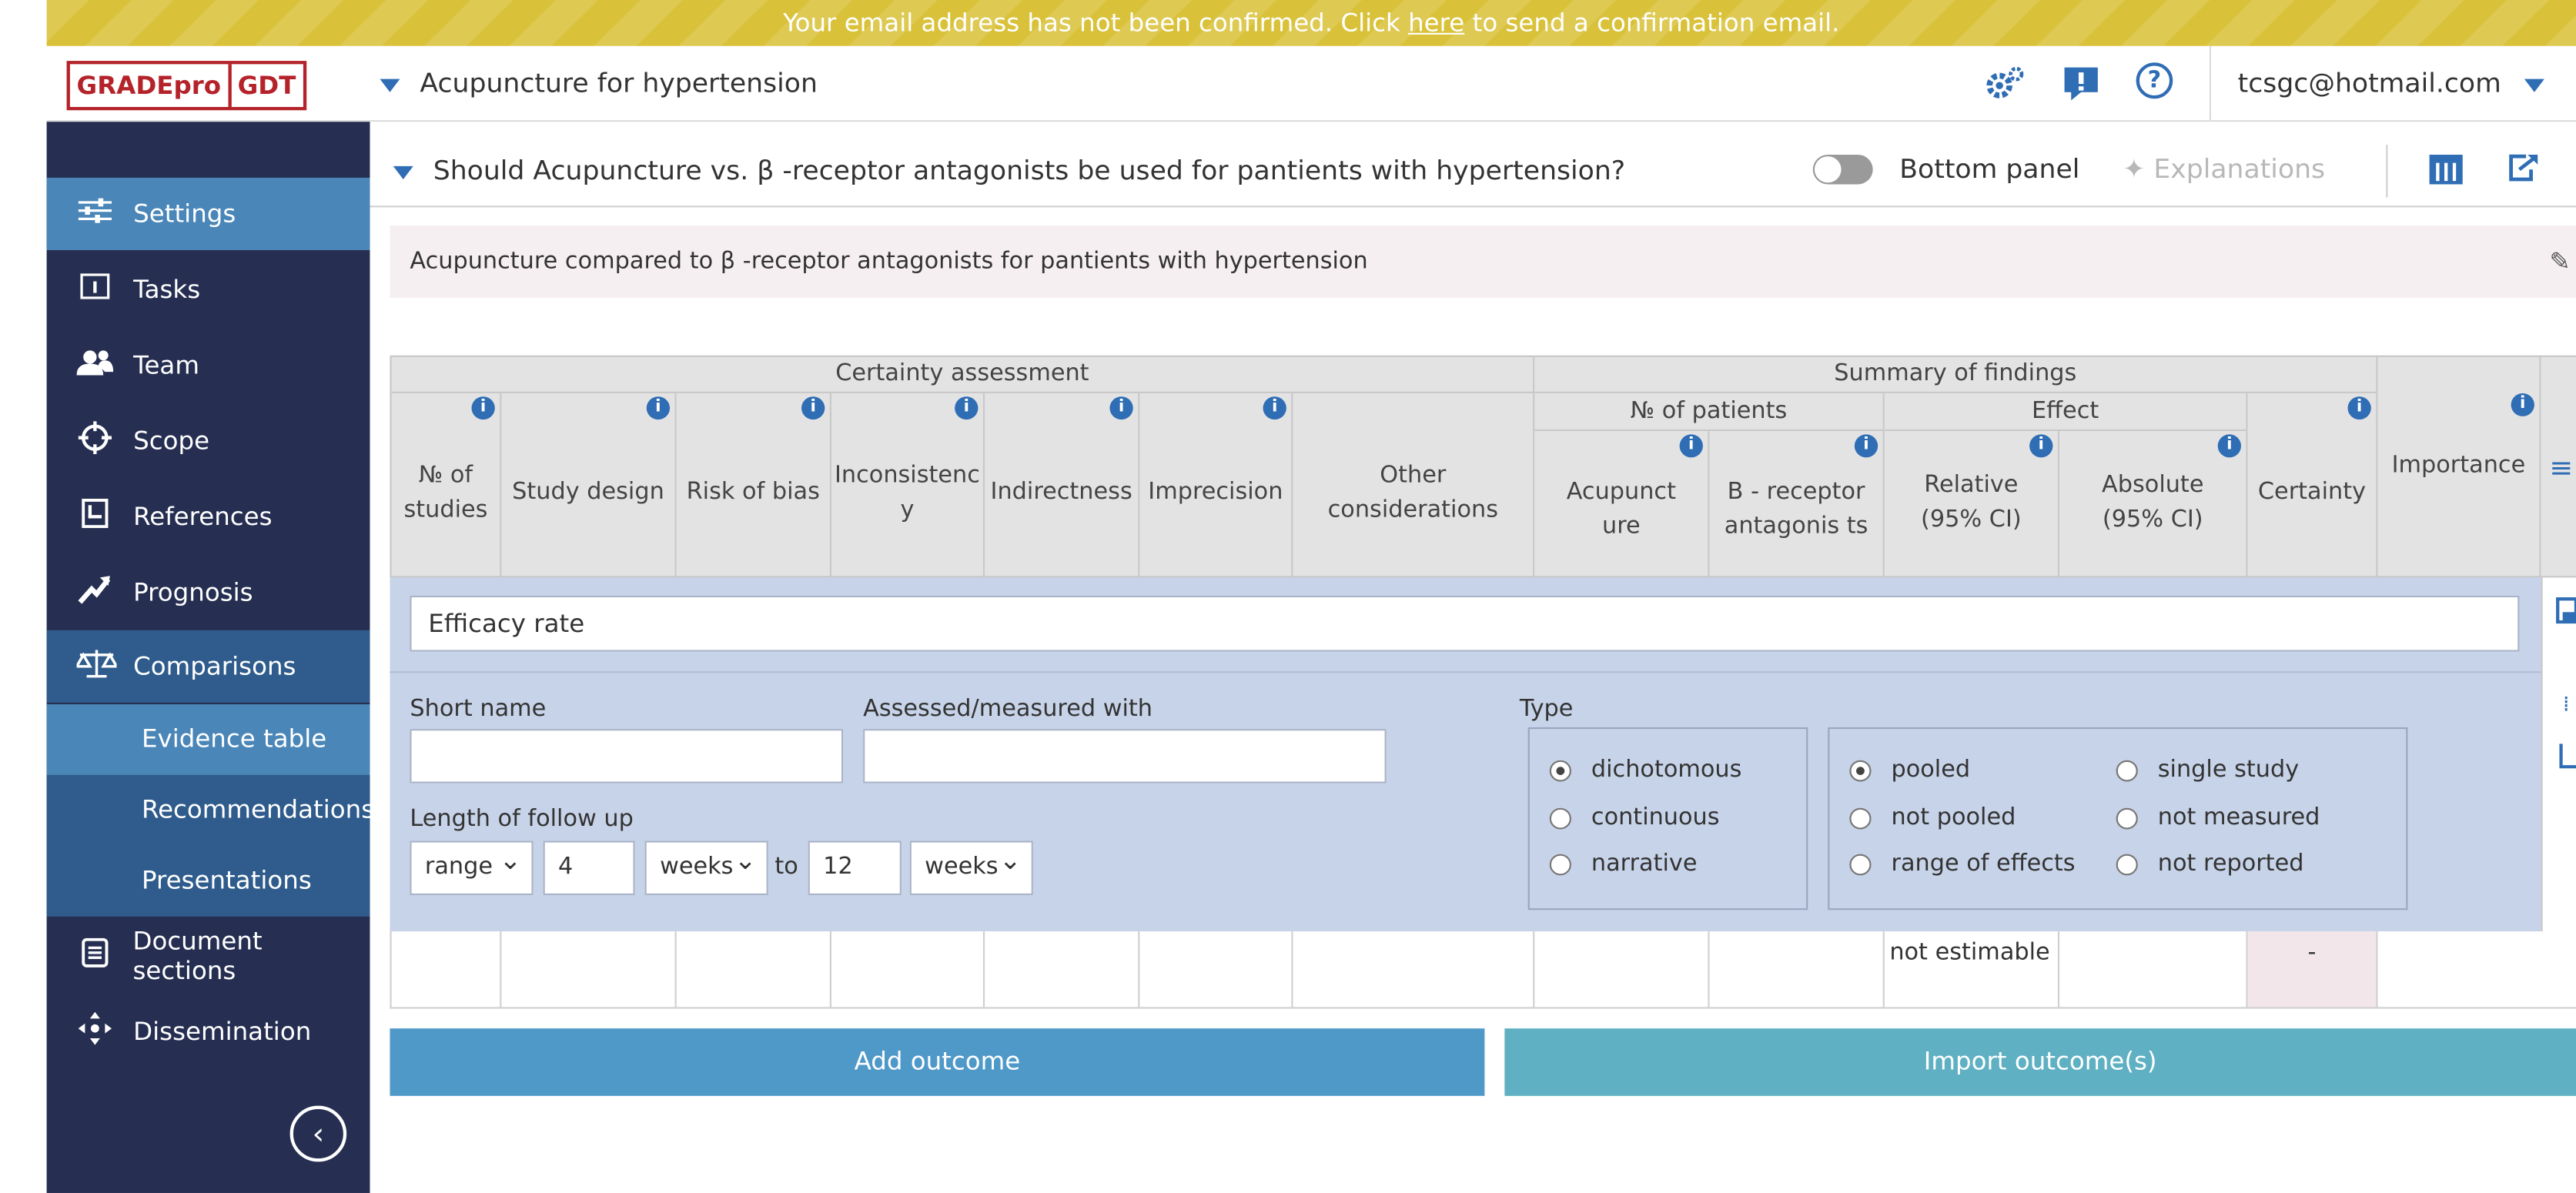 The width and height of the screenshot is (2576, 1193). I want to click on followup-to-label: to, so click(786, 867).